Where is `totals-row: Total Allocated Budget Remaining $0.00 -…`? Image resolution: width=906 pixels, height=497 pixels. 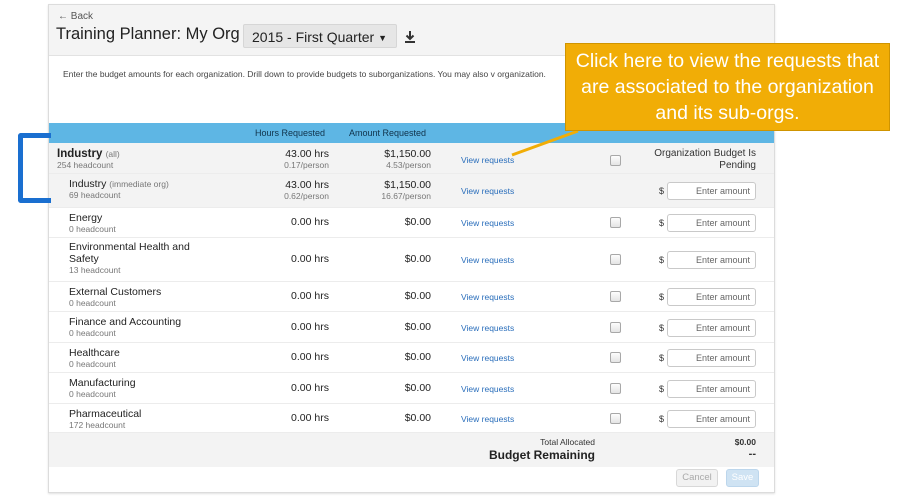
totals-row: Total Allocated Budget Remaining $0.00 -… is located at coordinates (411, 450).